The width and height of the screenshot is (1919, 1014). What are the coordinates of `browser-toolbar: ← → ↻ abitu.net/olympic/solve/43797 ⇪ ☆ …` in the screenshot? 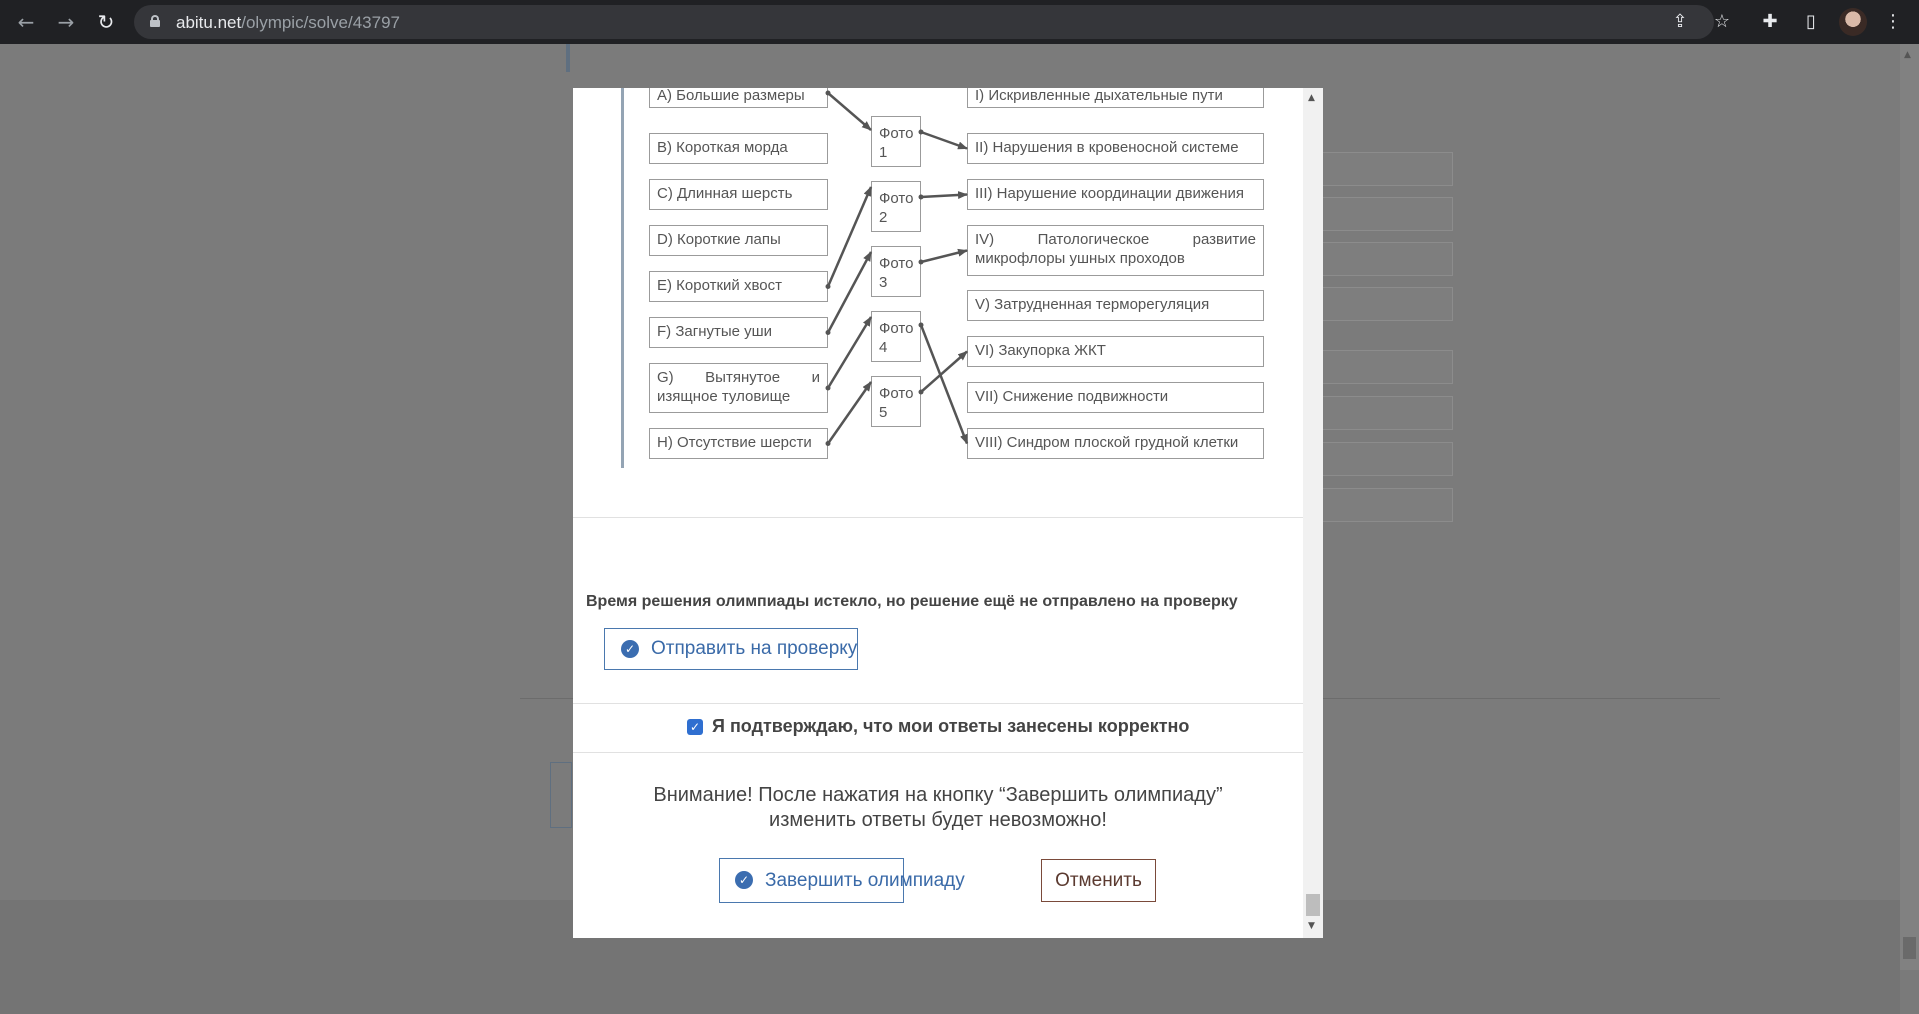 It's located at (959, 22).